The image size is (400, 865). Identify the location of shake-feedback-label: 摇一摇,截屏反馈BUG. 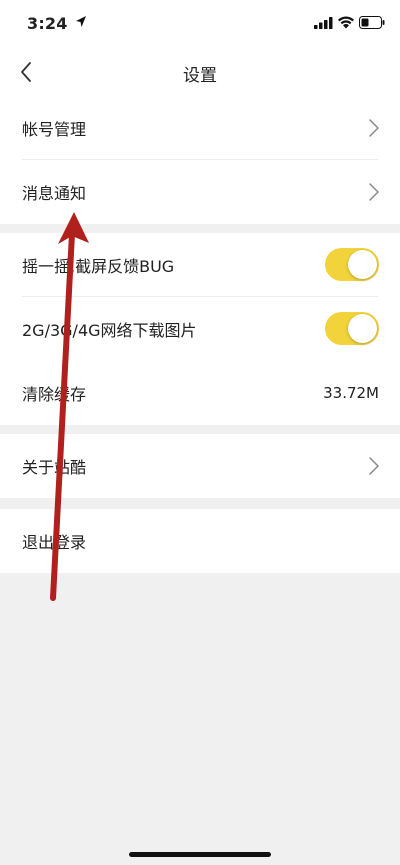
(98, 266).